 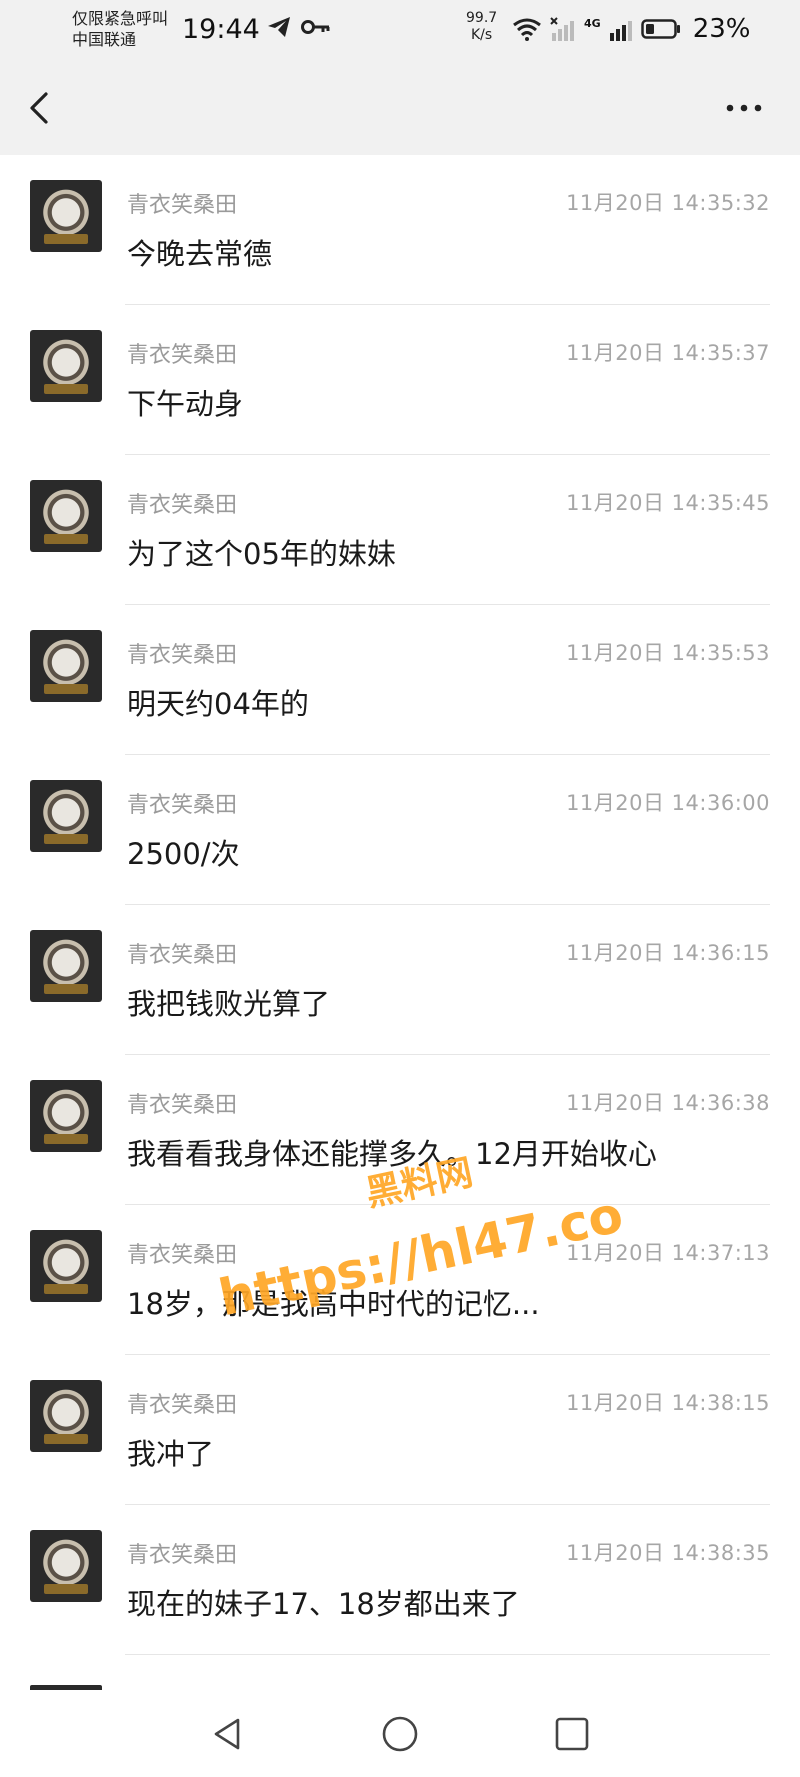 I want to click on message-item: 青衣笑桑田 11月20日 14:35:37 下午动身, so click(x=400, y=380).